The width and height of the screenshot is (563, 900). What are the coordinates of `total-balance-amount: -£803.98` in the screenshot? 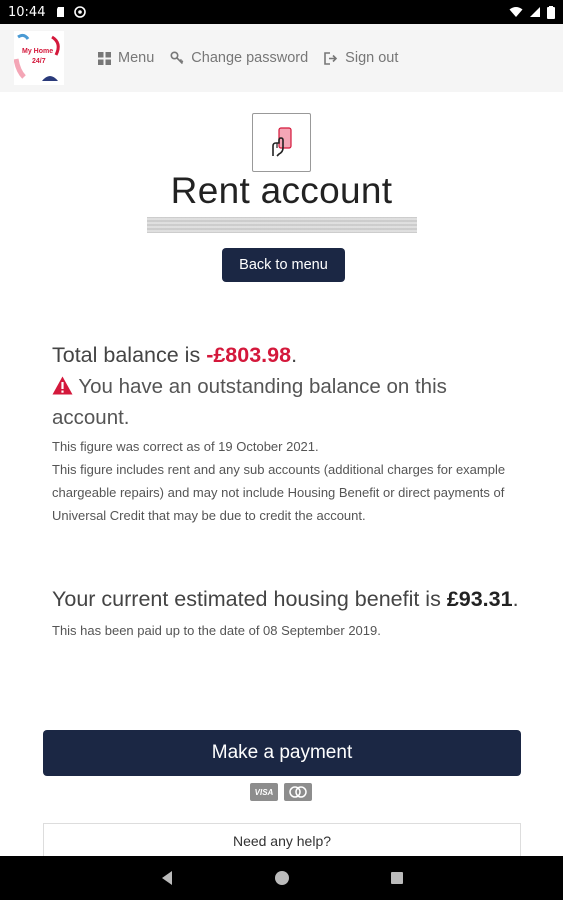 It's located at (249, 355).